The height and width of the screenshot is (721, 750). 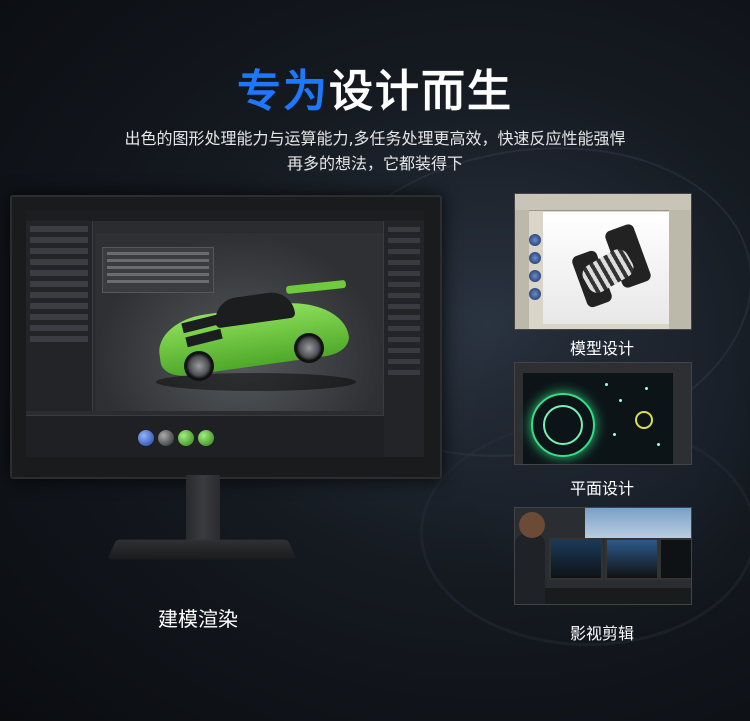 What do you see at coordinates (532, 525) in the screenshot?
I see `video-editor-head` at bounding box center [532, 525].